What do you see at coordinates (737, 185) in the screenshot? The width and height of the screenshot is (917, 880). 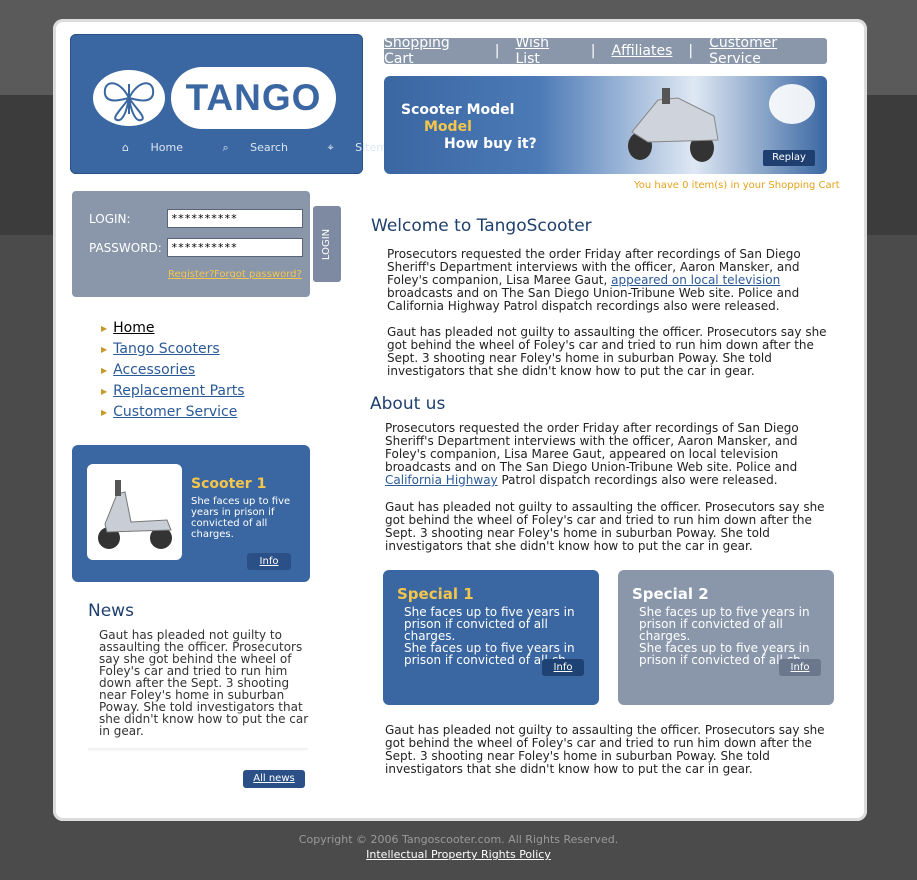 I see `cart-status: You have 0 item(s) in your Shopping Cart` at bounding box center [737, 185].